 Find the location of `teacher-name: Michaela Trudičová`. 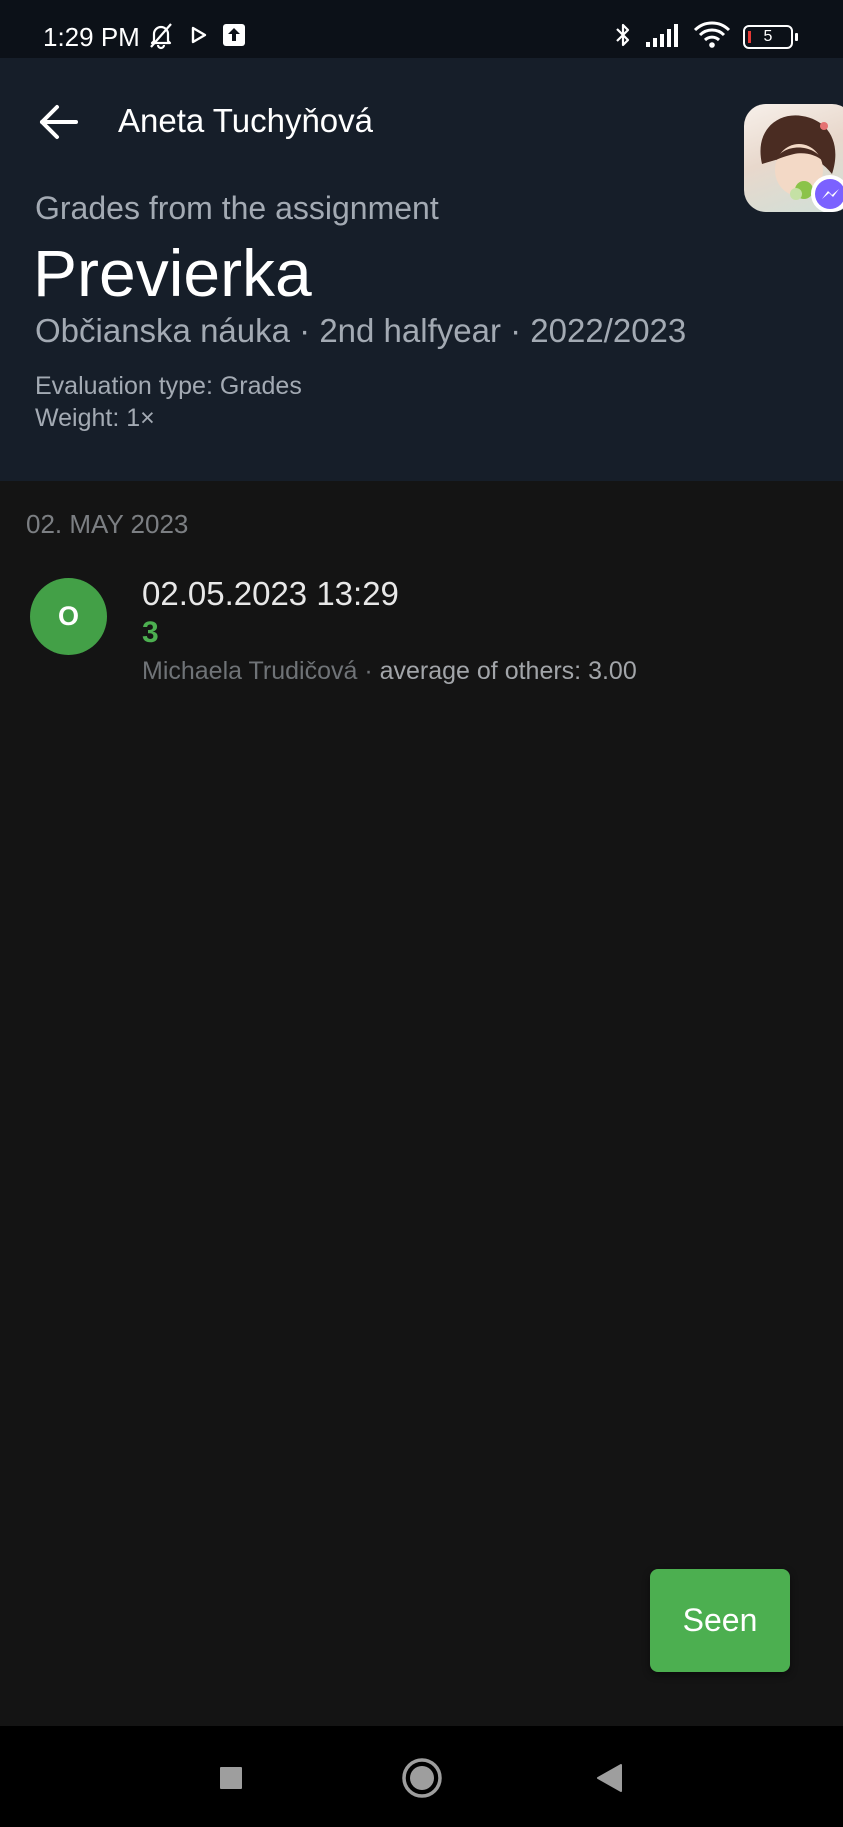

teacher-name: Michaela Trudičová is located at coordinates (250, 671).